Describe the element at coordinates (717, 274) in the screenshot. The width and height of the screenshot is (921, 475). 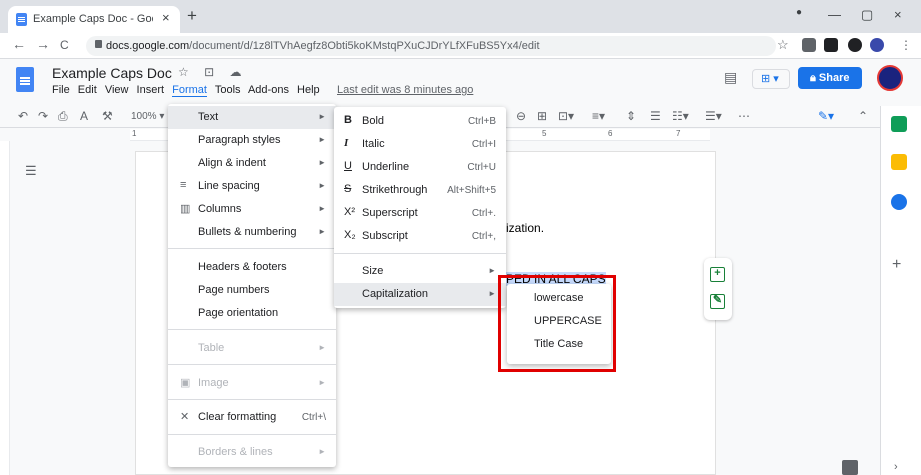
I see `add-comment-icon: +` at that location.